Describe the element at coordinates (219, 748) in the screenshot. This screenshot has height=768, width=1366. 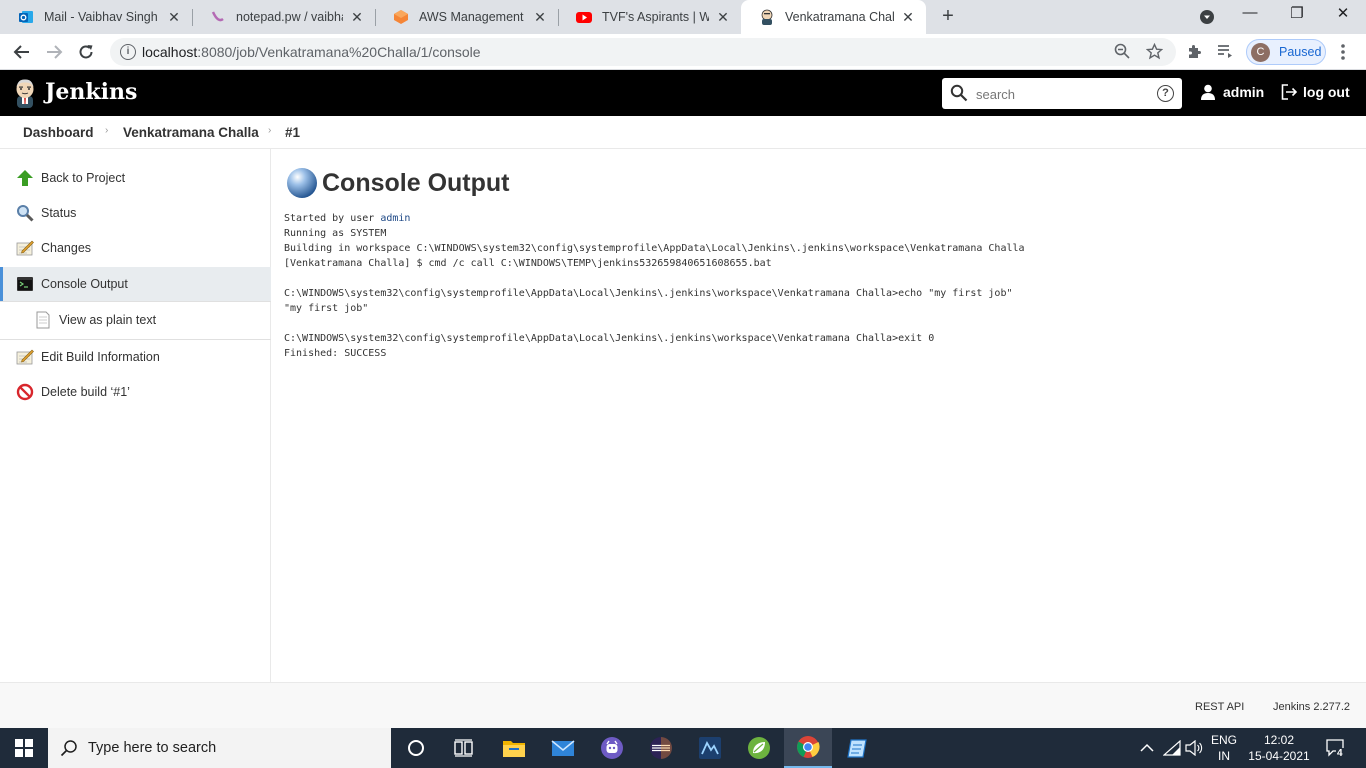
I see `taskbar-search-box: Type here to search` at that location.